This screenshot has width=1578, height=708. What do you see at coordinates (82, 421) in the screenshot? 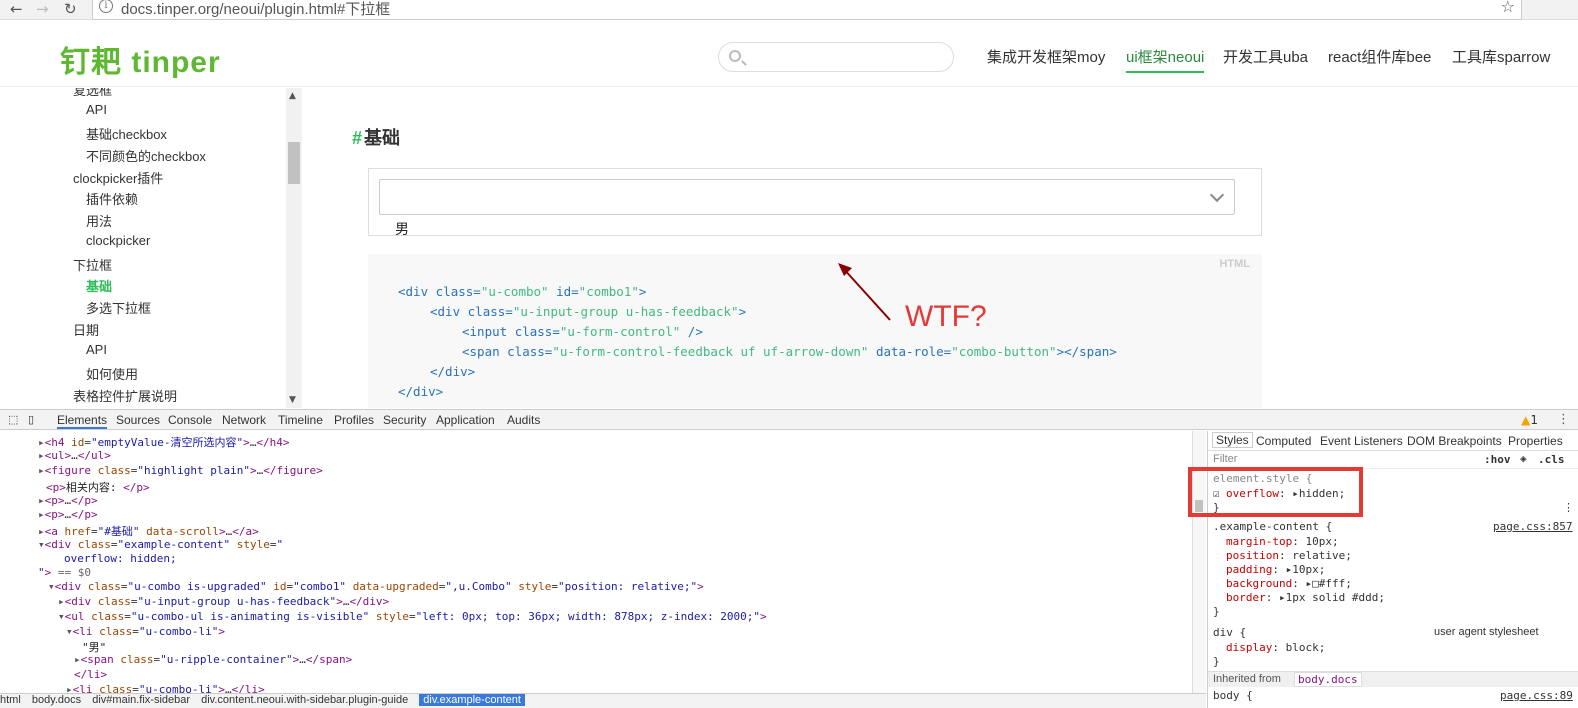
I see `tab-elements: Elements` at bounding box center [82, 421].